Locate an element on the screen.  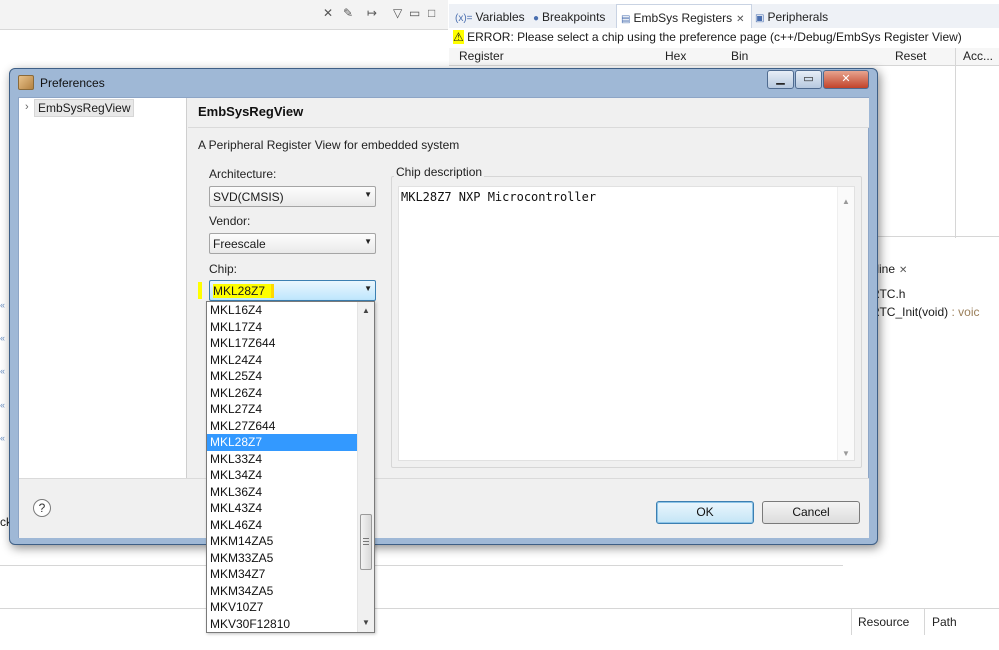
maximize-icon: ▭ is located at coordinates (808, 79).